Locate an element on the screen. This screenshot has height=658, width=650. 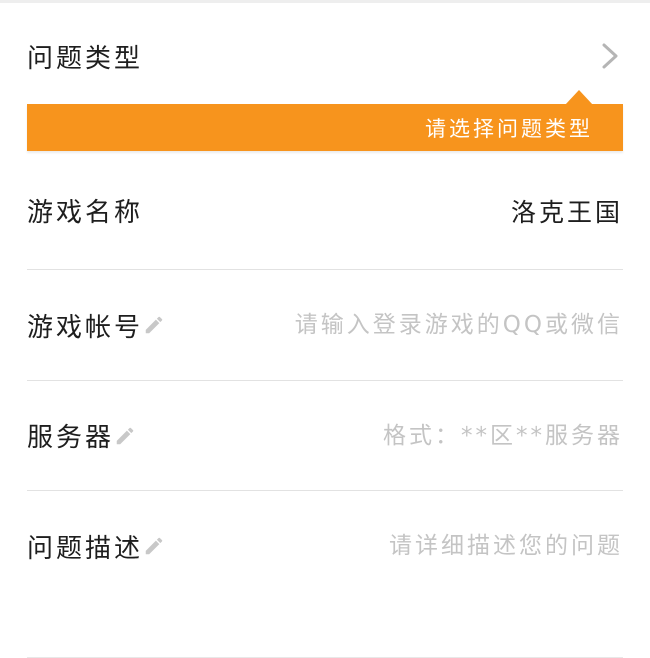
description-label: 问题描述 is located at coordinates (85, 548).